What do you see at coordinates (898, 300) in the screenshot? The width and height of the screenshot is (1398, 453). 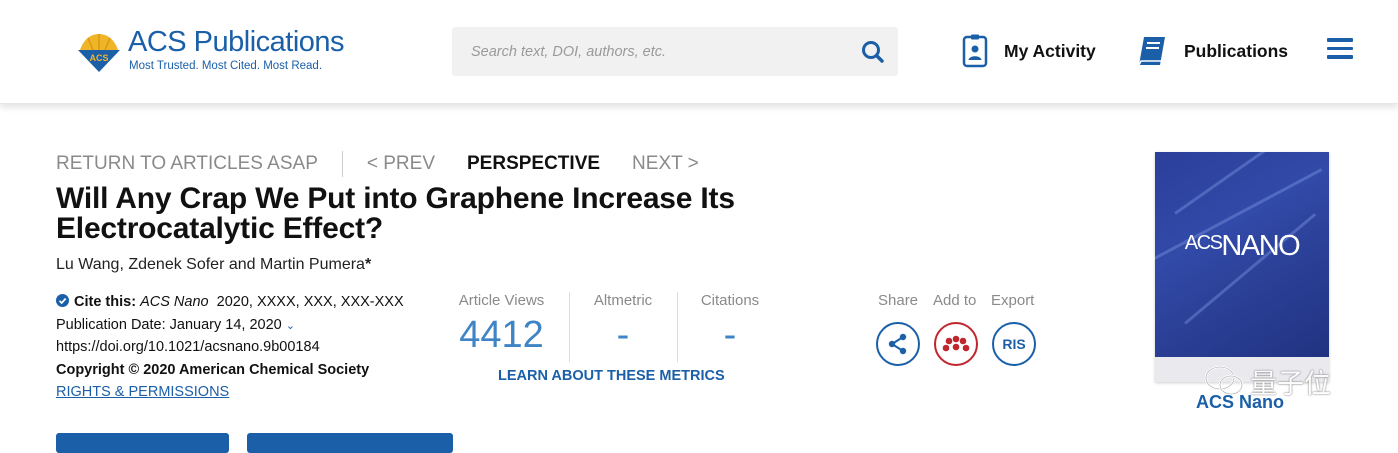 I see `share-label: Share` at bounding box center [898, 300].